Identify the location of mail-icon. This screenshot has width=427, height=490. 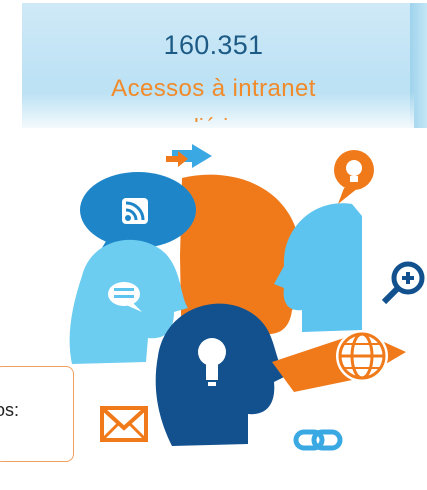
(124, 424).